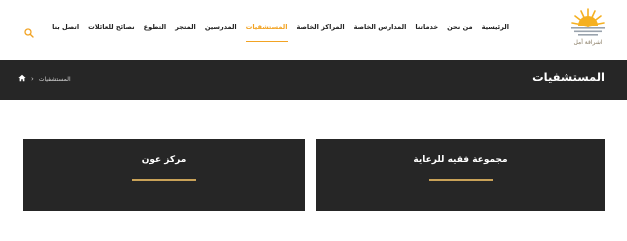 The width and height of the screenshot is (627, 241). Describe the element at coordinates (65, 27) in the screenshot. I see `nav-item-contact: اتصل بنا` at that location.